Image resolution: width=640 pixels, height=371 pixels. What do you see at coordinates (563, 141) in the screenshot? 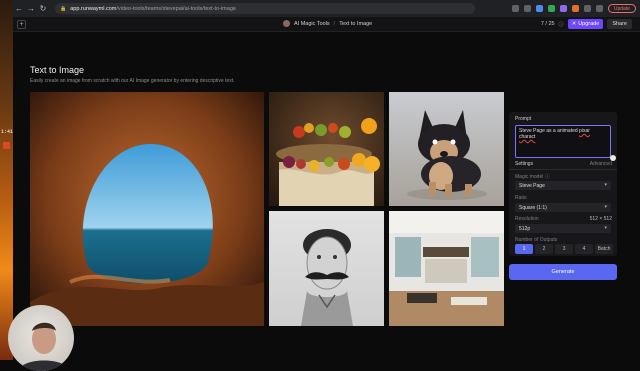
I see `prompt-input: Steve Page as a animated pixar charact` at bounding box center [563, 141].